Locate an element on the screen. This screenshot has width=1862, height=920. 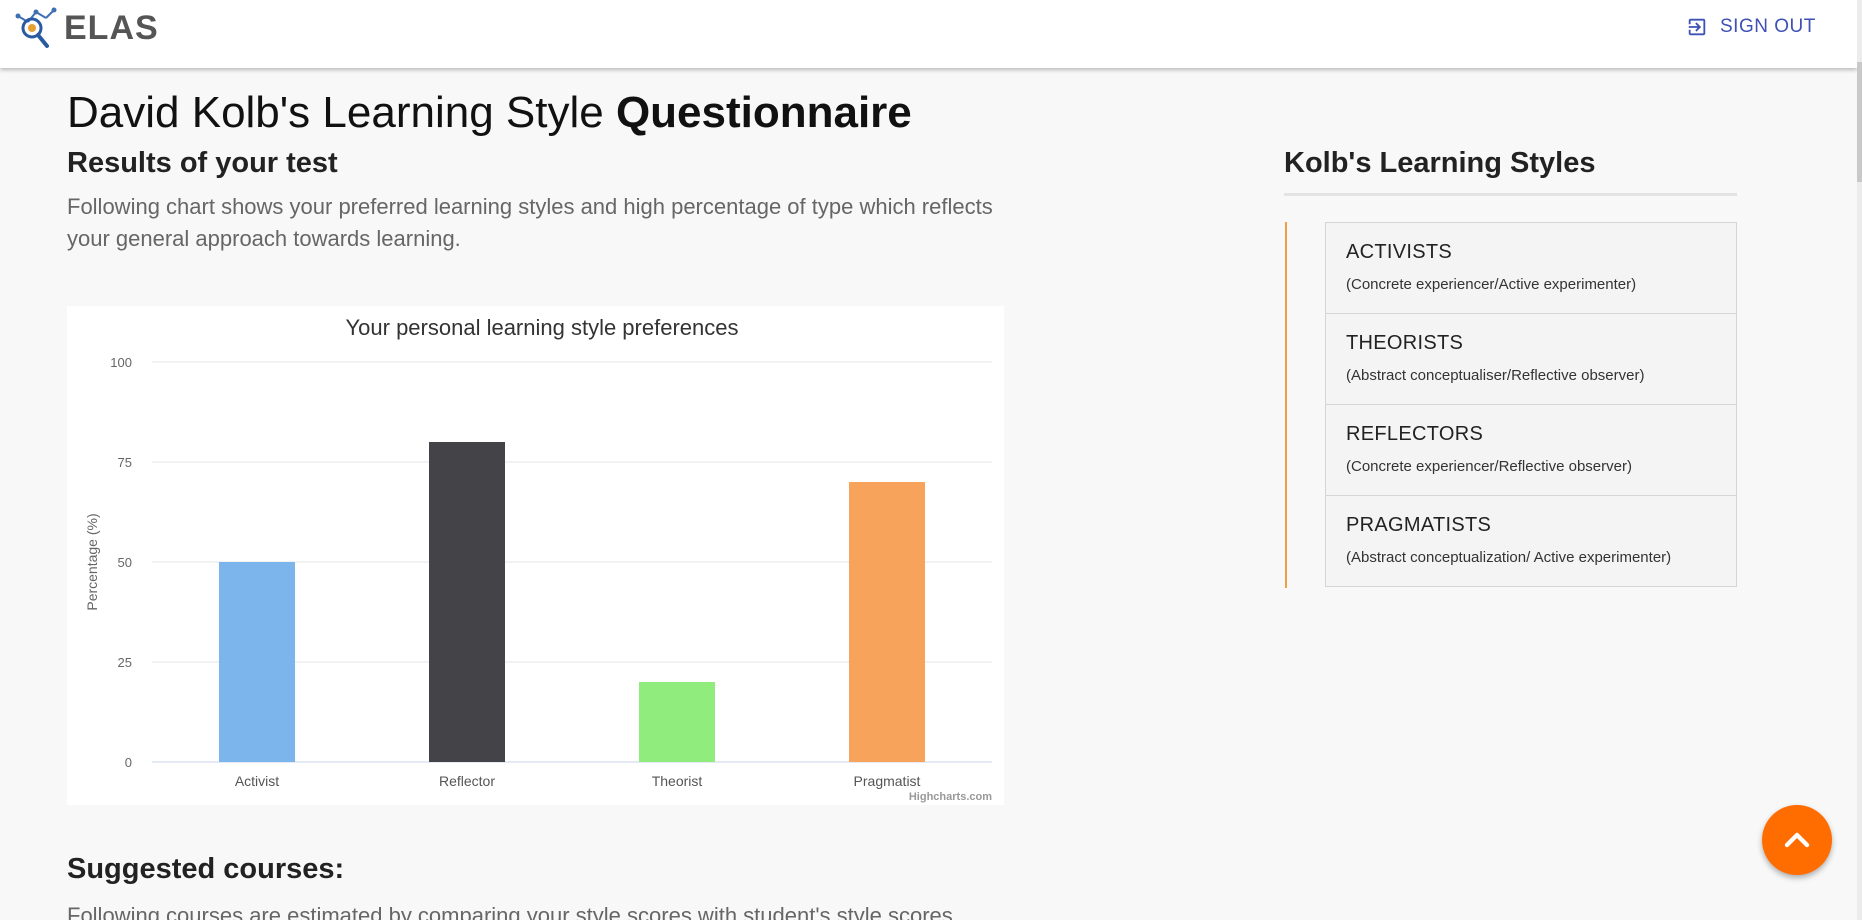
y-axis-label: Percentage (%) is located at coordinates (92, 561).